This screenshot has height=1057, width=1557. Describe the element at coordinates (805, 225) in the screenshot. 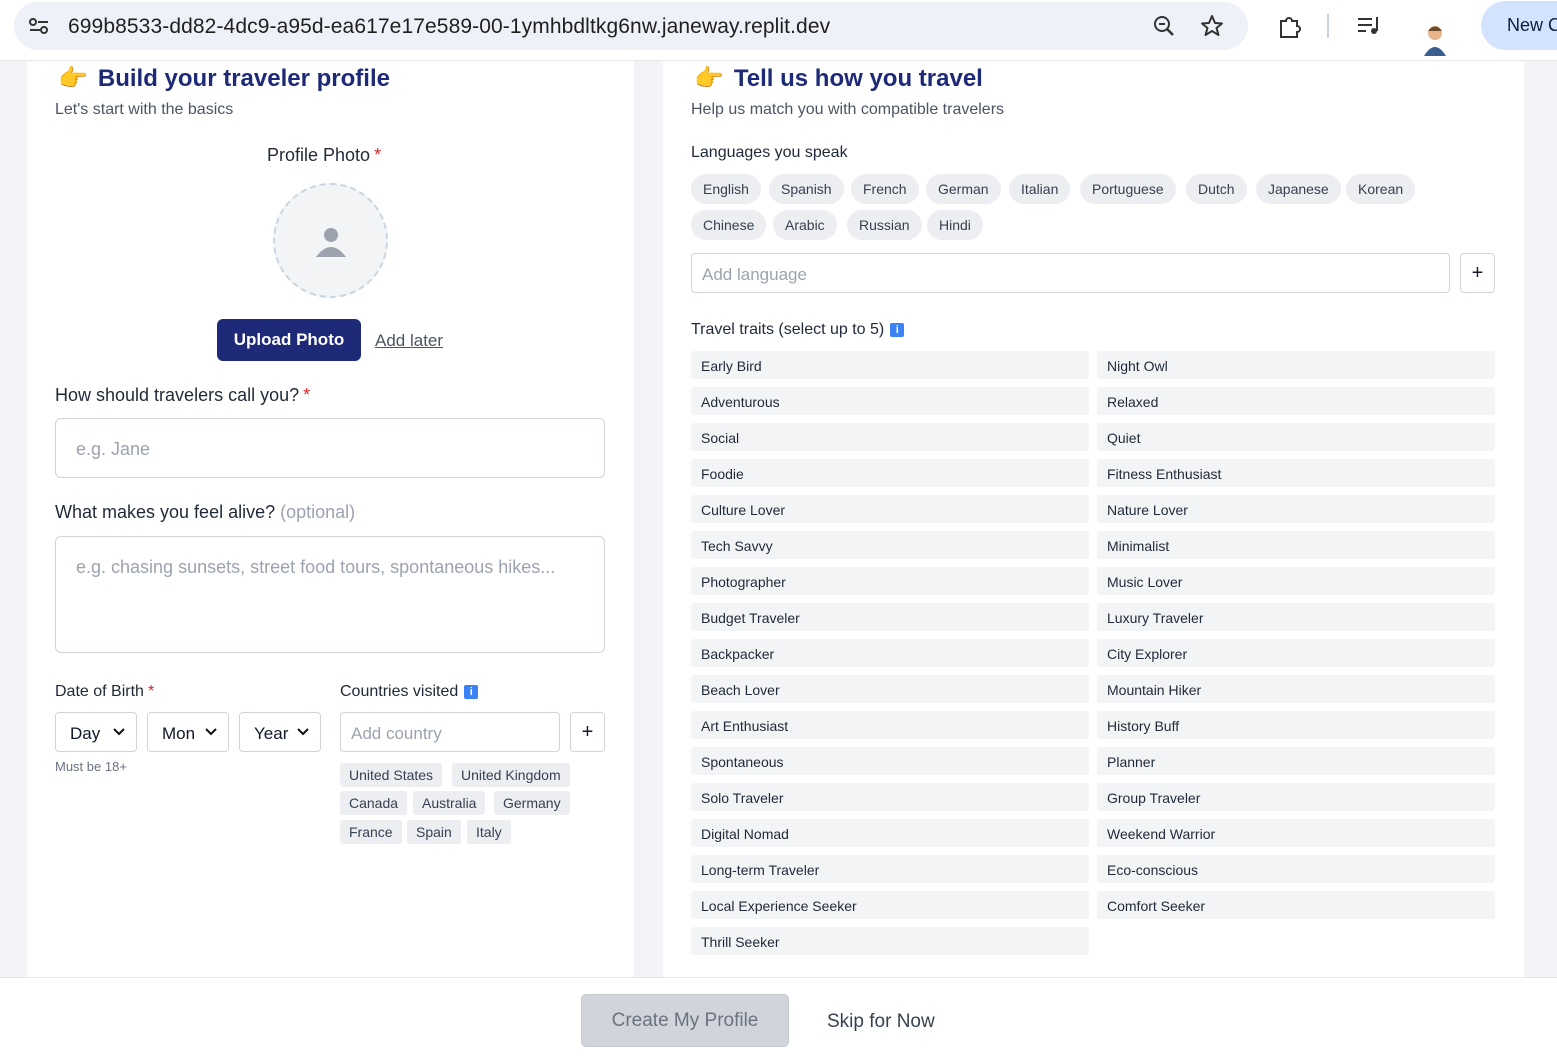

I see `language-chip: Arabic` at that location.